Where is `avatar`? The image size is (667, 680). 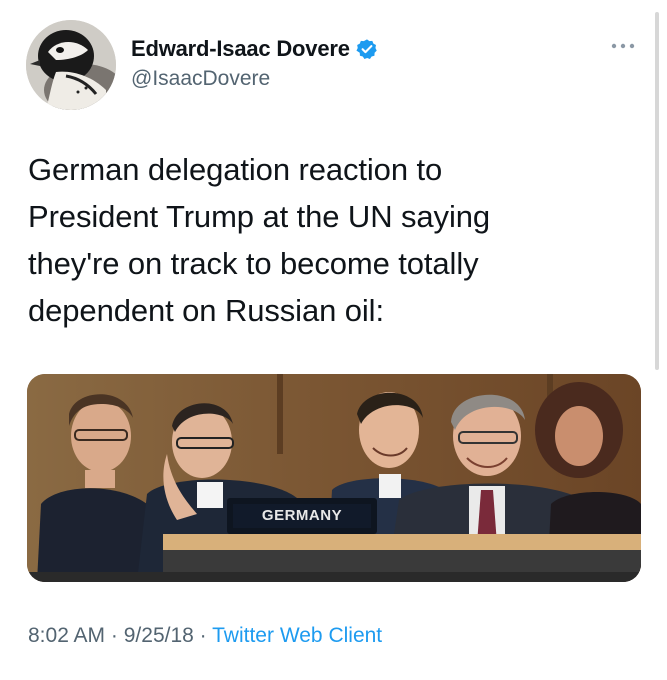
avatar is located at coordinates (71, 65).